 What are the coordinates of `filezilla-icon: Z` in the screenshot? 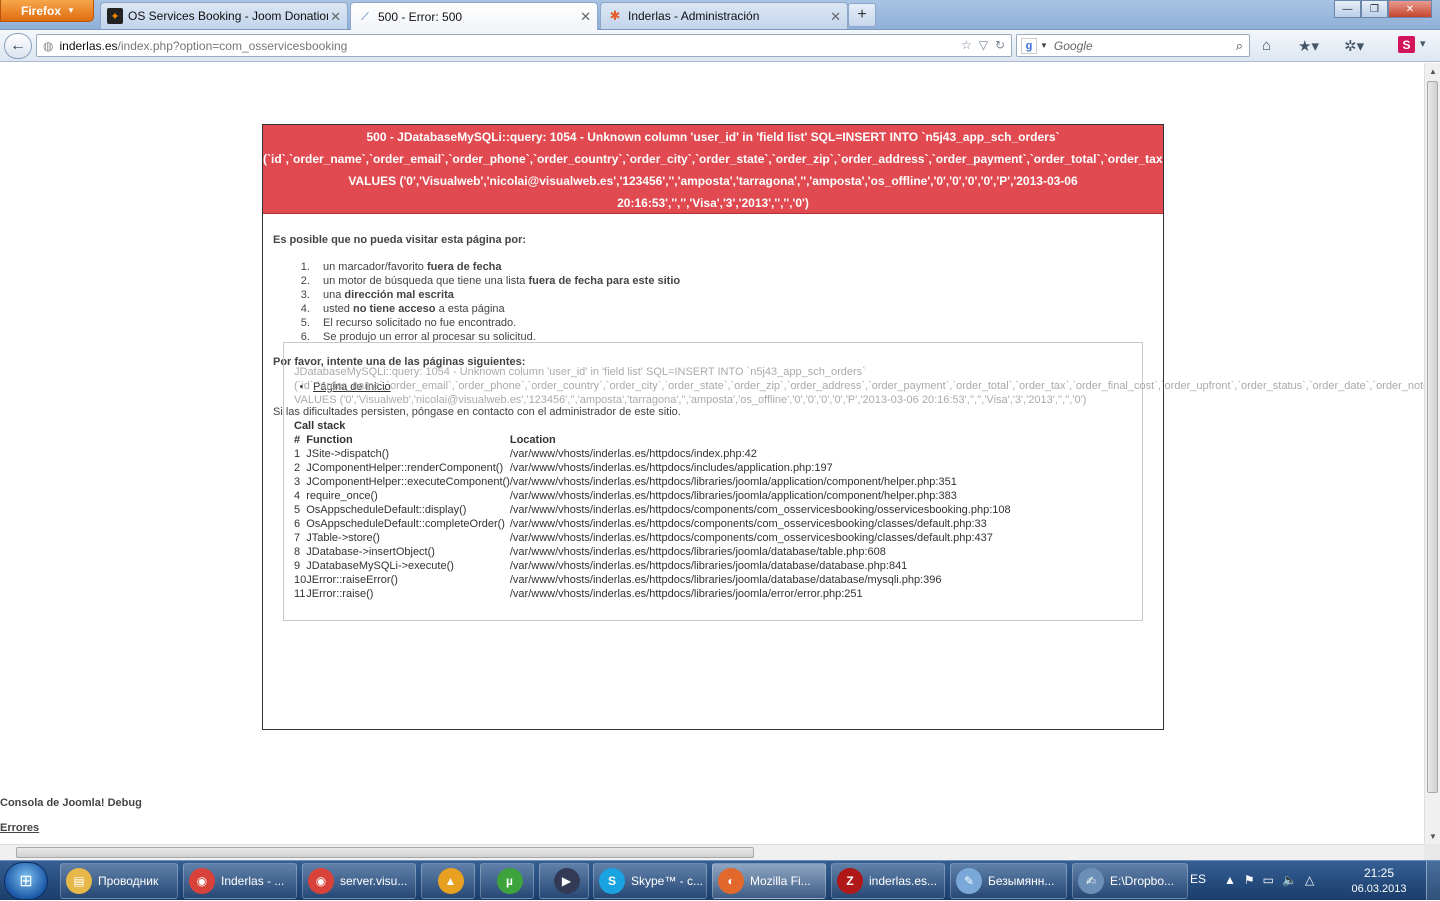 It's located at (850, 881).